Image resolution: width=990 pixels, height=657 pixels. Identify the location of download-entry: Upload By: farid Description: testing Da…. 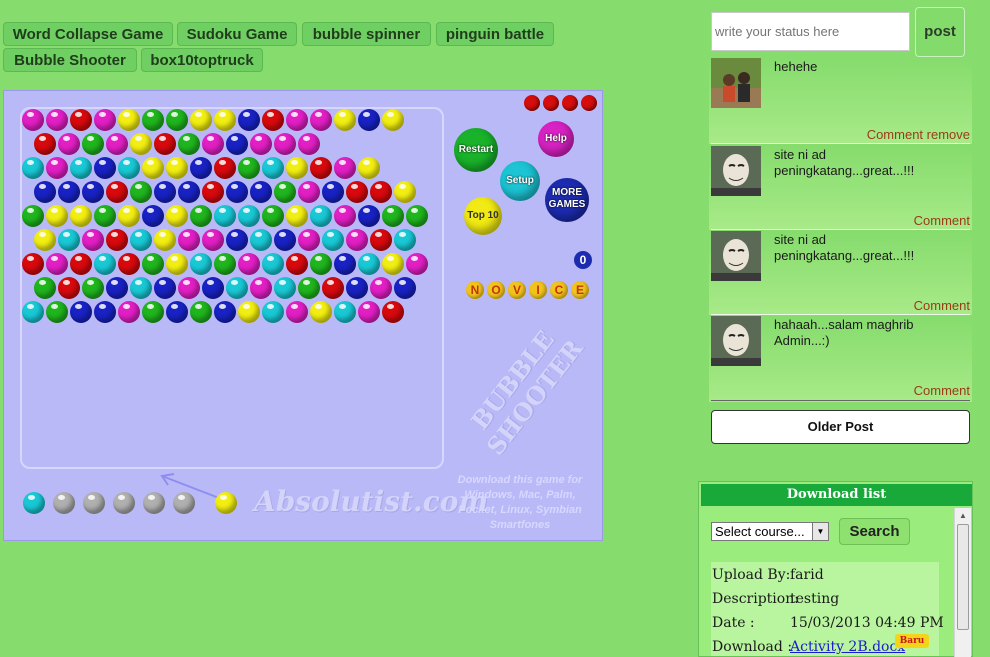
(827, 609).